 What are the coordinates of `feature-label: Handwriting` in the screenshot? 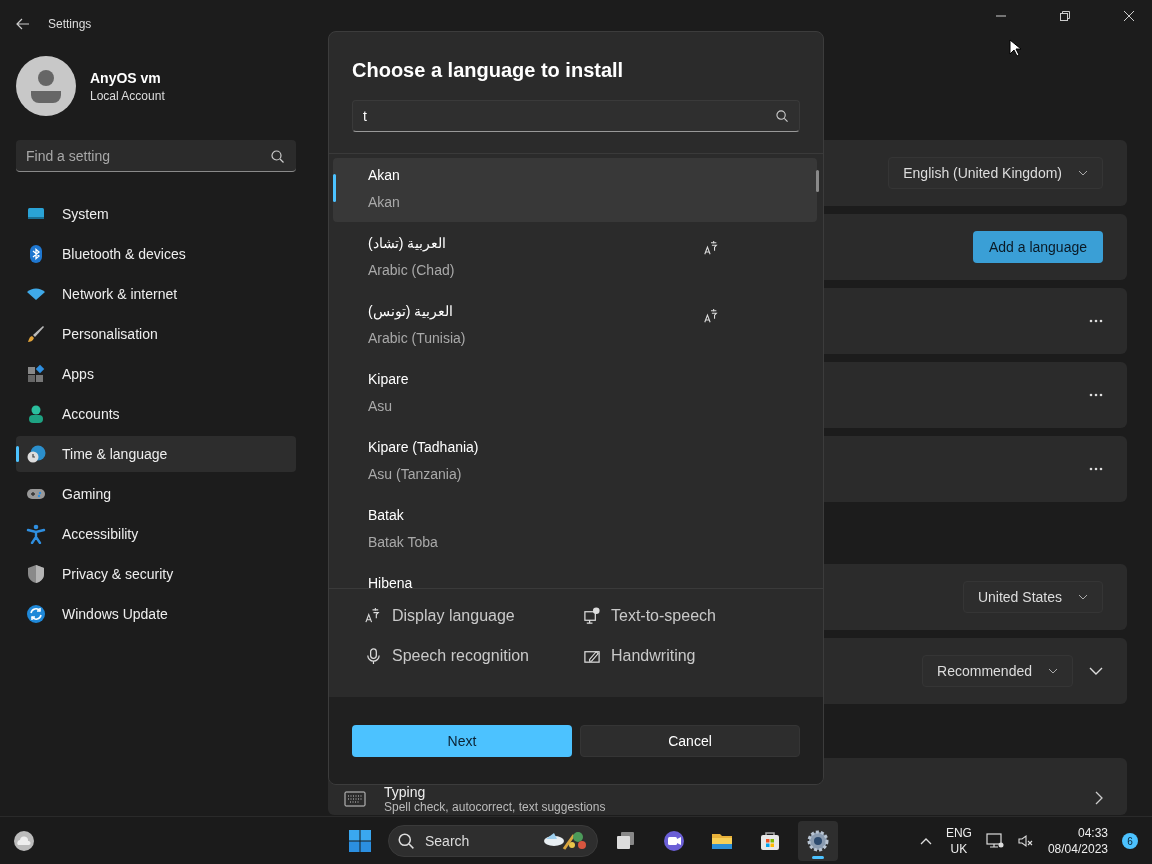 It's located at (653, 656).